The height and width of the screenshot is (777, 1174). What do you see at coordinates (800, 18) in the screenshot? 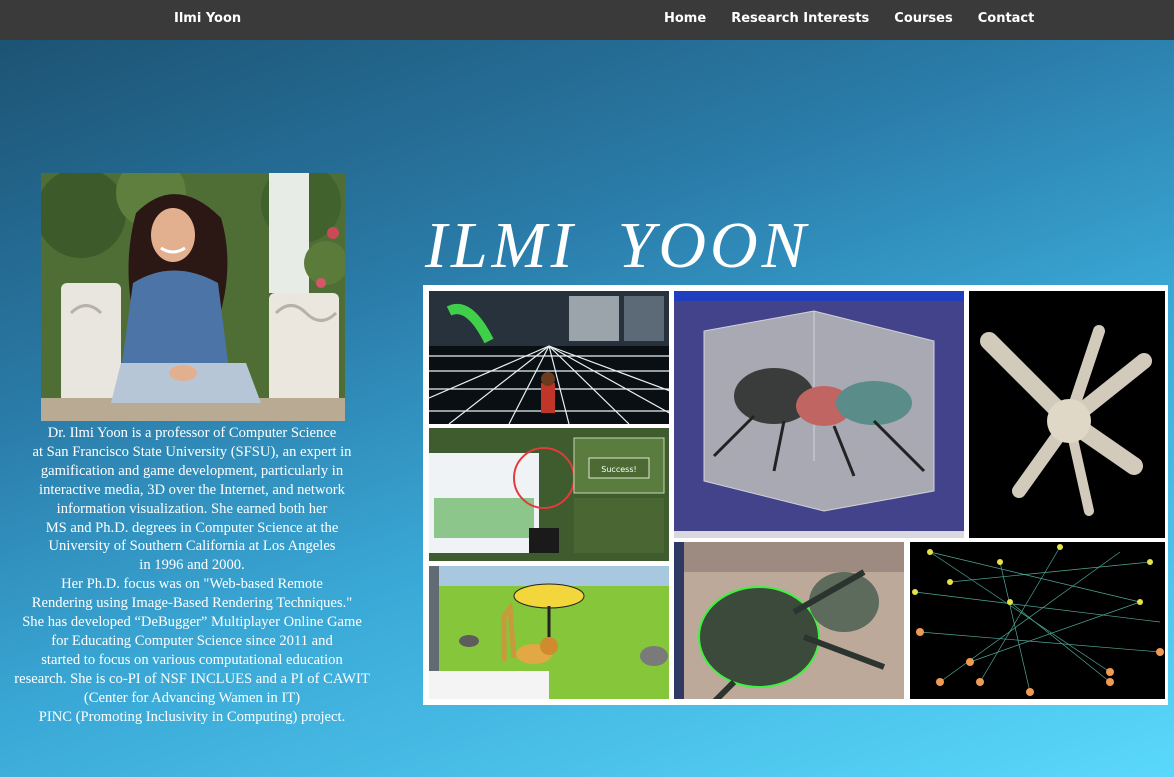
I see `nav-research-interests: Research Interests` at bounding box center [800, 18].